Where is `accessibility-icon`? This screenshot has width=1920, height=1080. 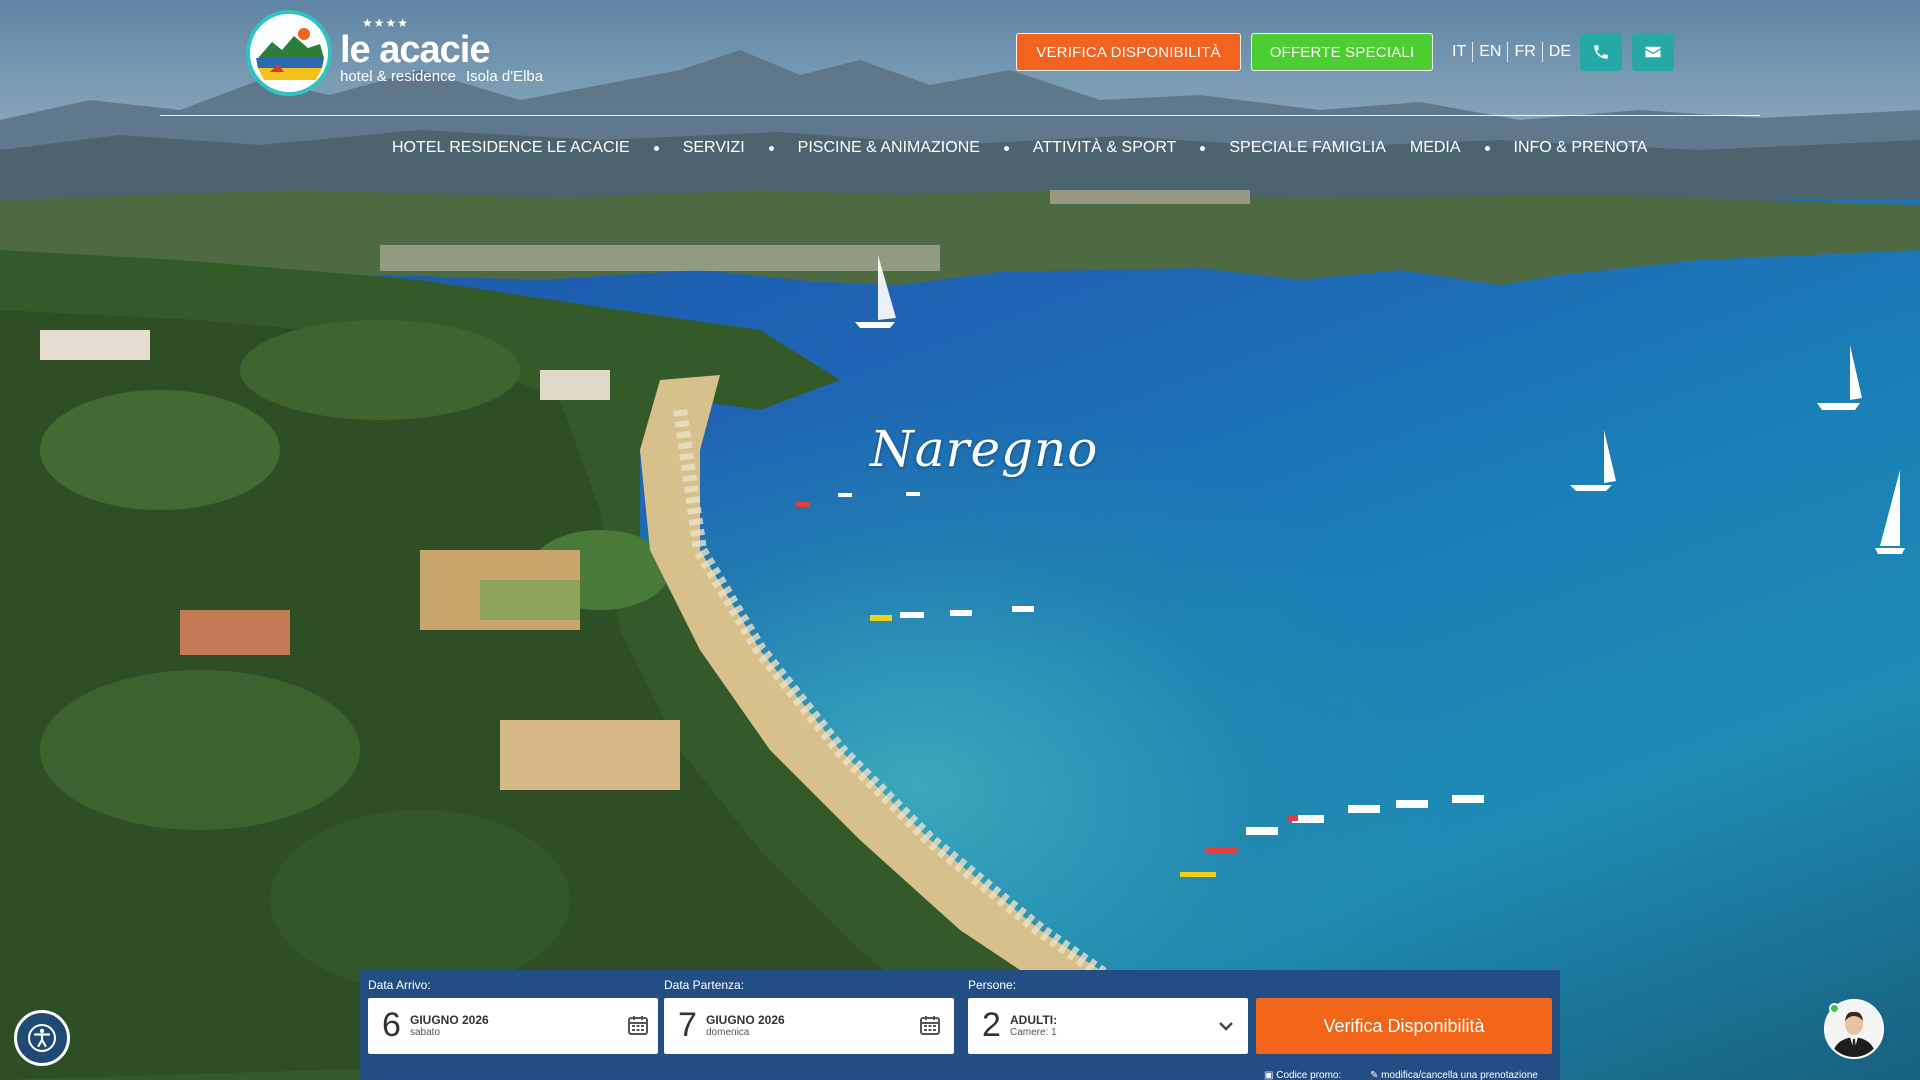 accessibility-icon is located at coordinates (42, 1038).